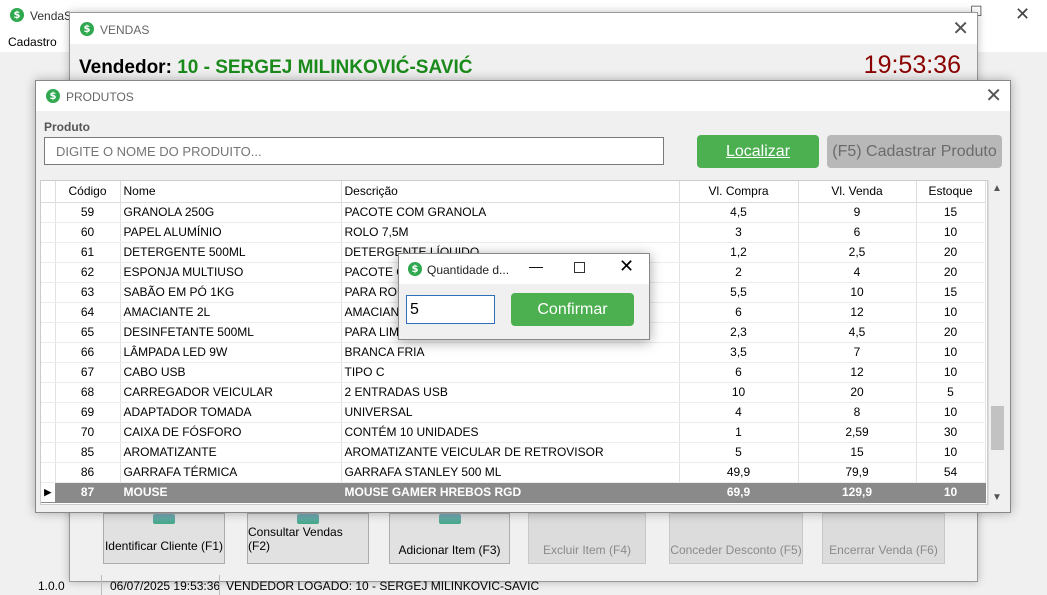 The width and height of the screenshot is (1047, 595). Describe the element at coordinates (164, 546) in the screenshot. I see `button-label: Identificar Cliente (F1)` at that location.